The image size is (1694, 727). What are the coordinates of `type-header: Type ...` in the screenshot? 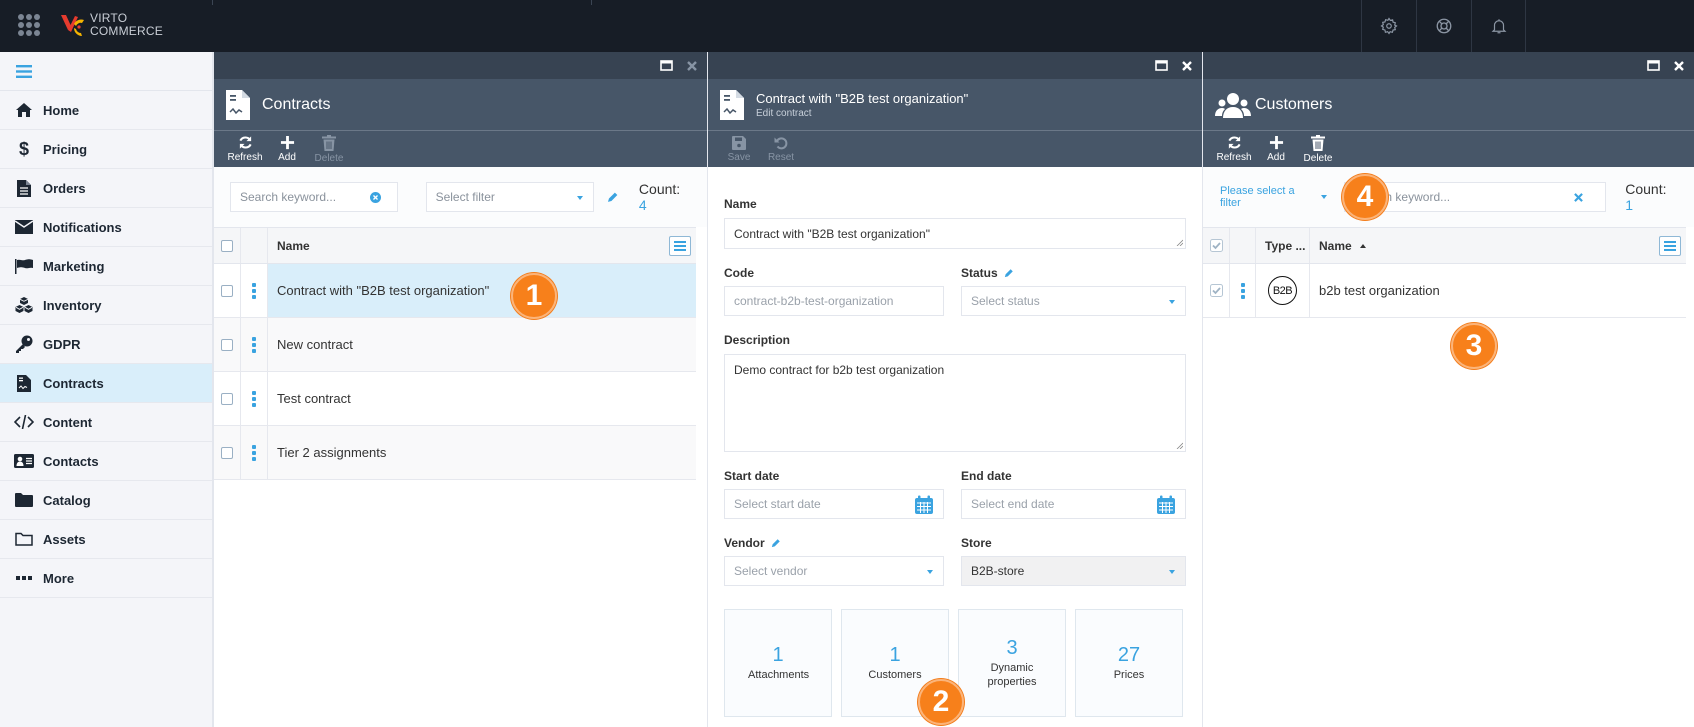 It's located at (1283, 245).